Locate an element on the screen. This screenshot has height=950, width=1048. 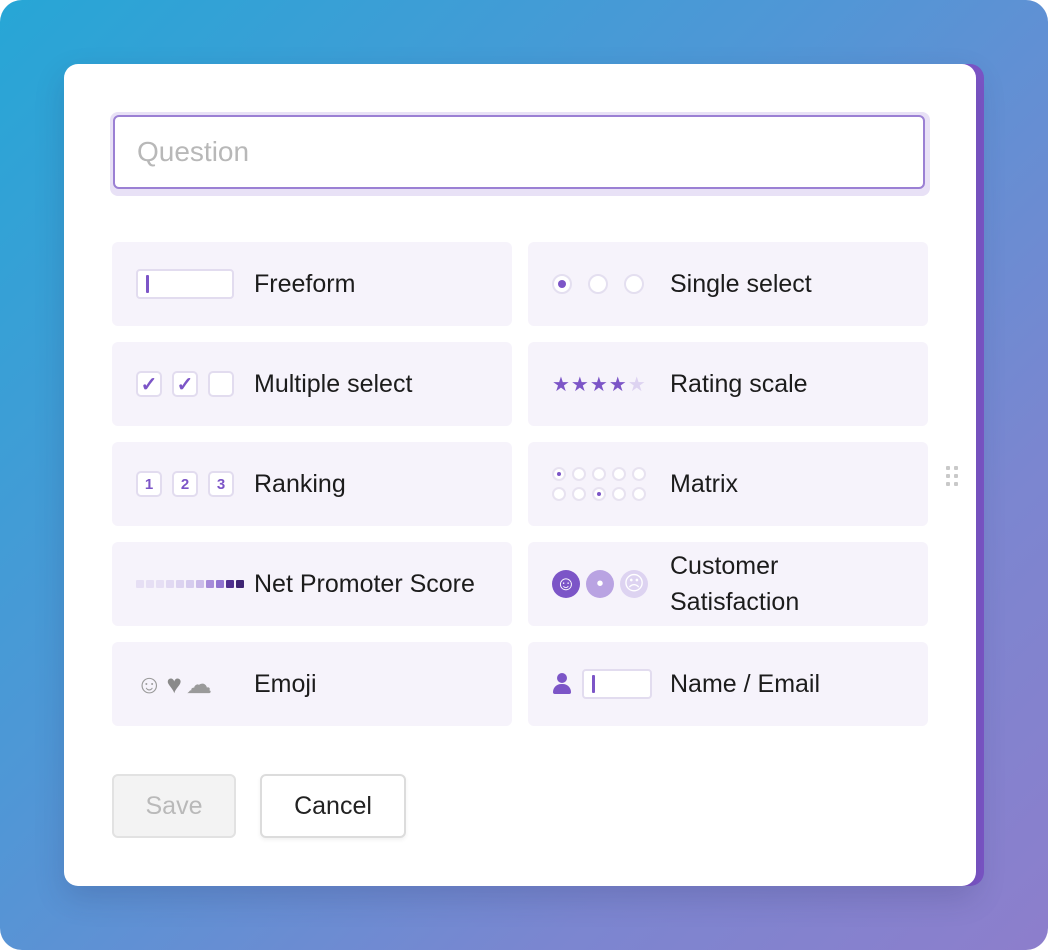
option-rating-scale: ★★★★★ Rating scale is located at coordinates (728, 384).